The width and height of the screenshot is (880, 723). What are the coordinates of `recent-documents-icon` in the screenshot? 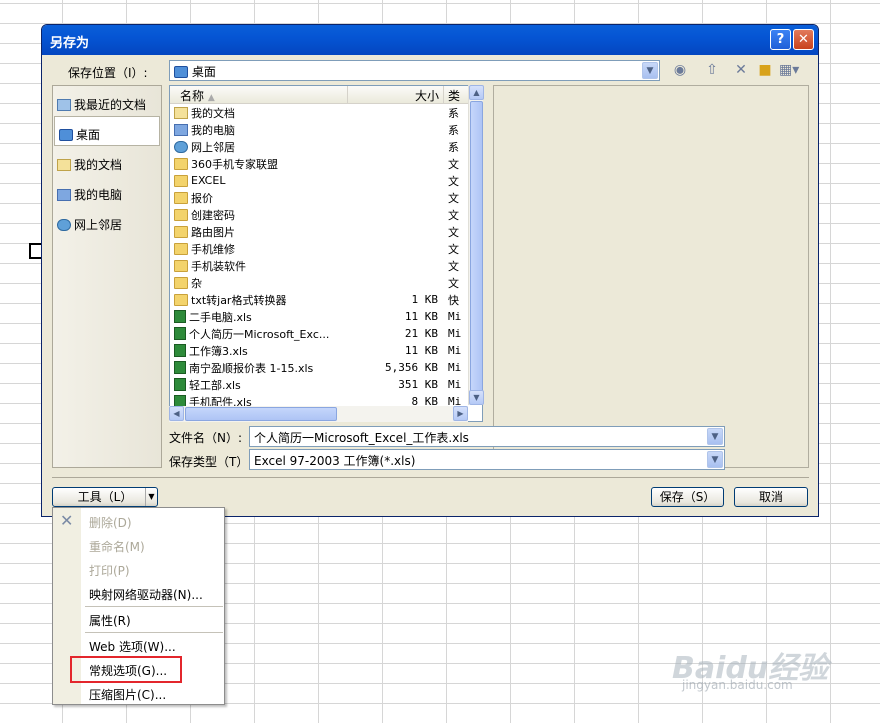 It's located at (64, 104).